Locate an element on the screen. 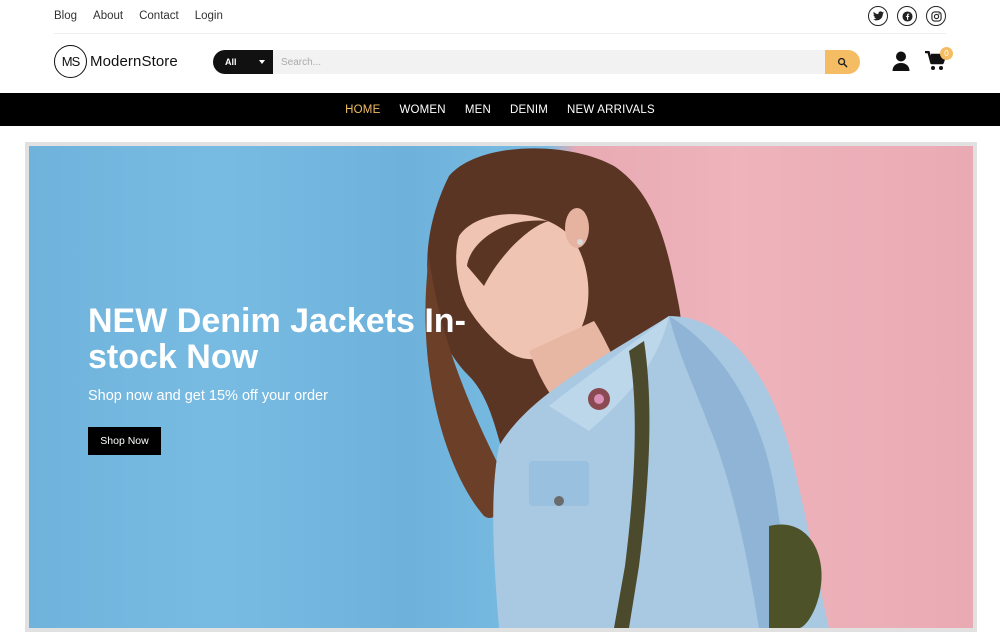 This screenshot has height=633, width=1000. hero-title: NEW Denim Jackets In-stock Now is located at coordinates (277, 339).